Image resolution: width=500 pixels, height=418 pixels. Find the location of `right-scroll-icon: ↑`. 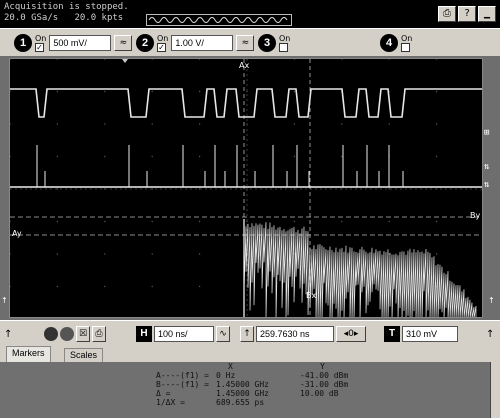

right-scroll-icon: ↑ is located at coordinates (490, 334).